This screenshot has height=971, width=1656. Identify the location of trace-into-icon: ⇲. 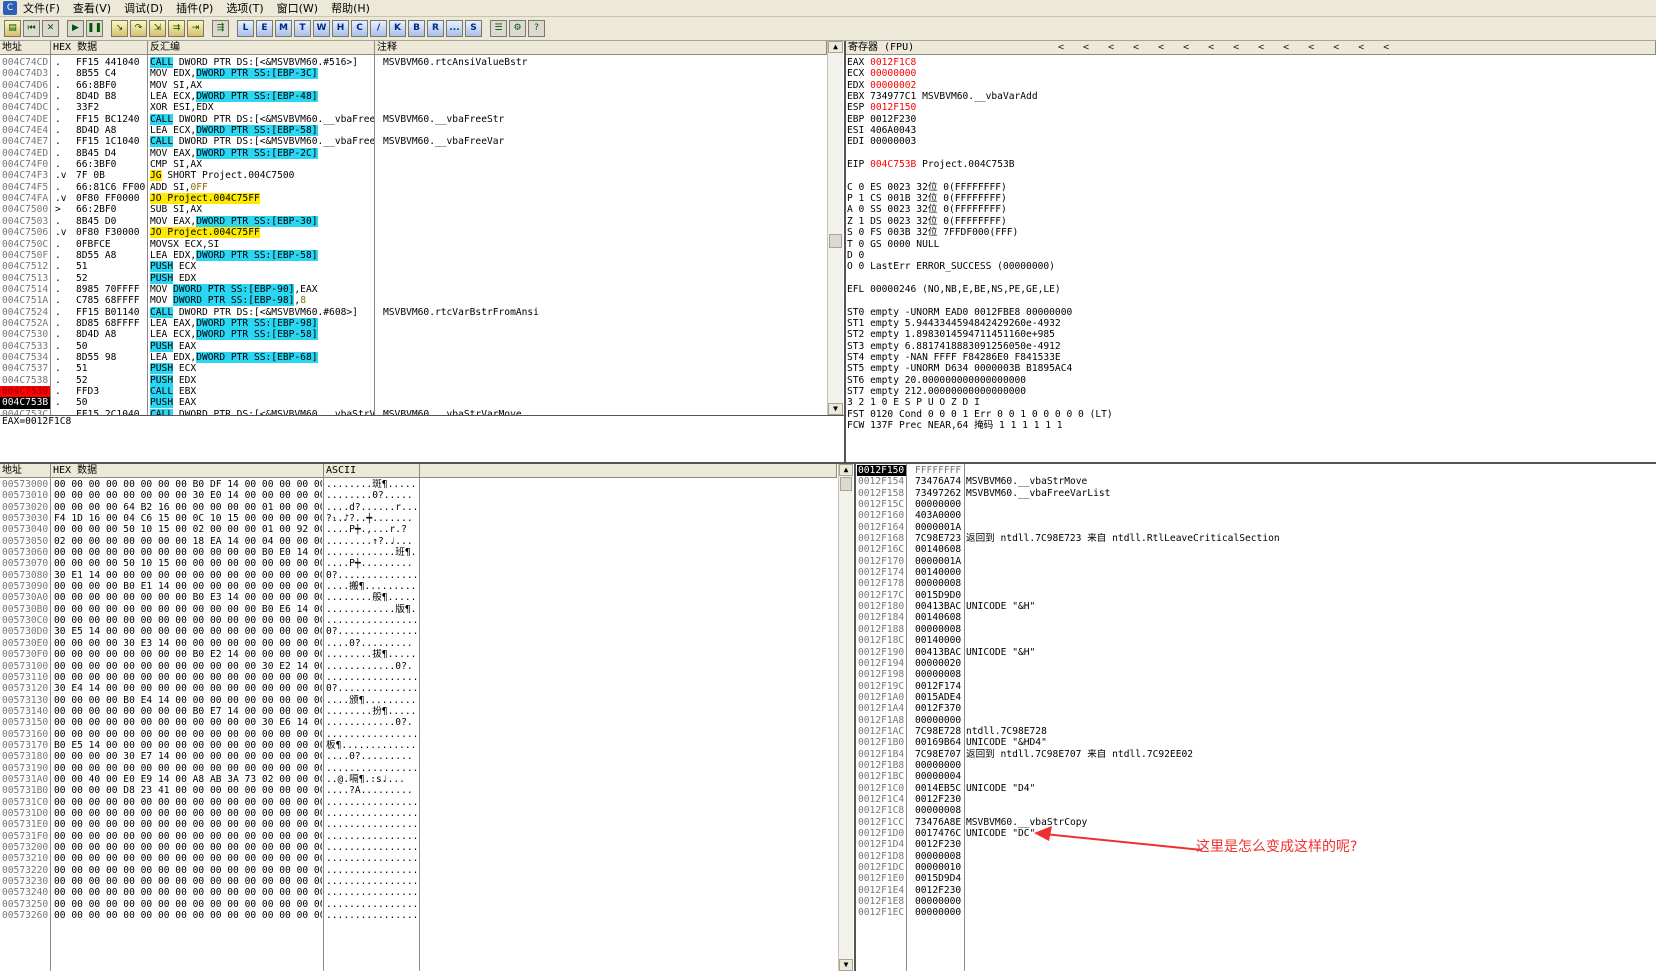
(157, 28).